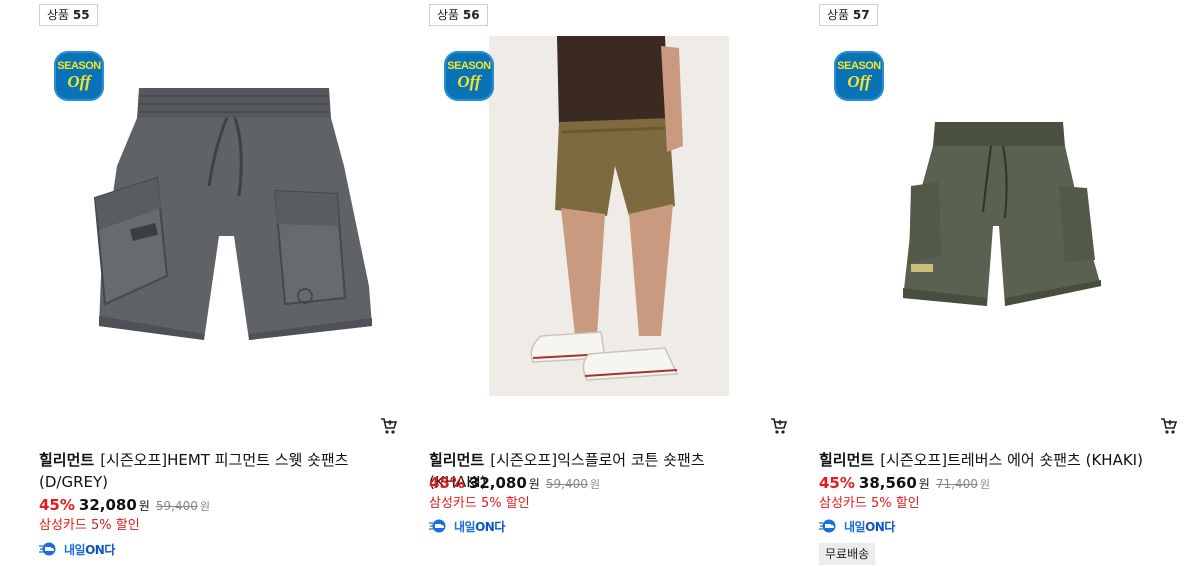 This screenshot has height=566, width=1193. What do you see at coordinates (956, 484) in the screenshot?
I see `original-price: 71,400` at bounding box center [956, 484].